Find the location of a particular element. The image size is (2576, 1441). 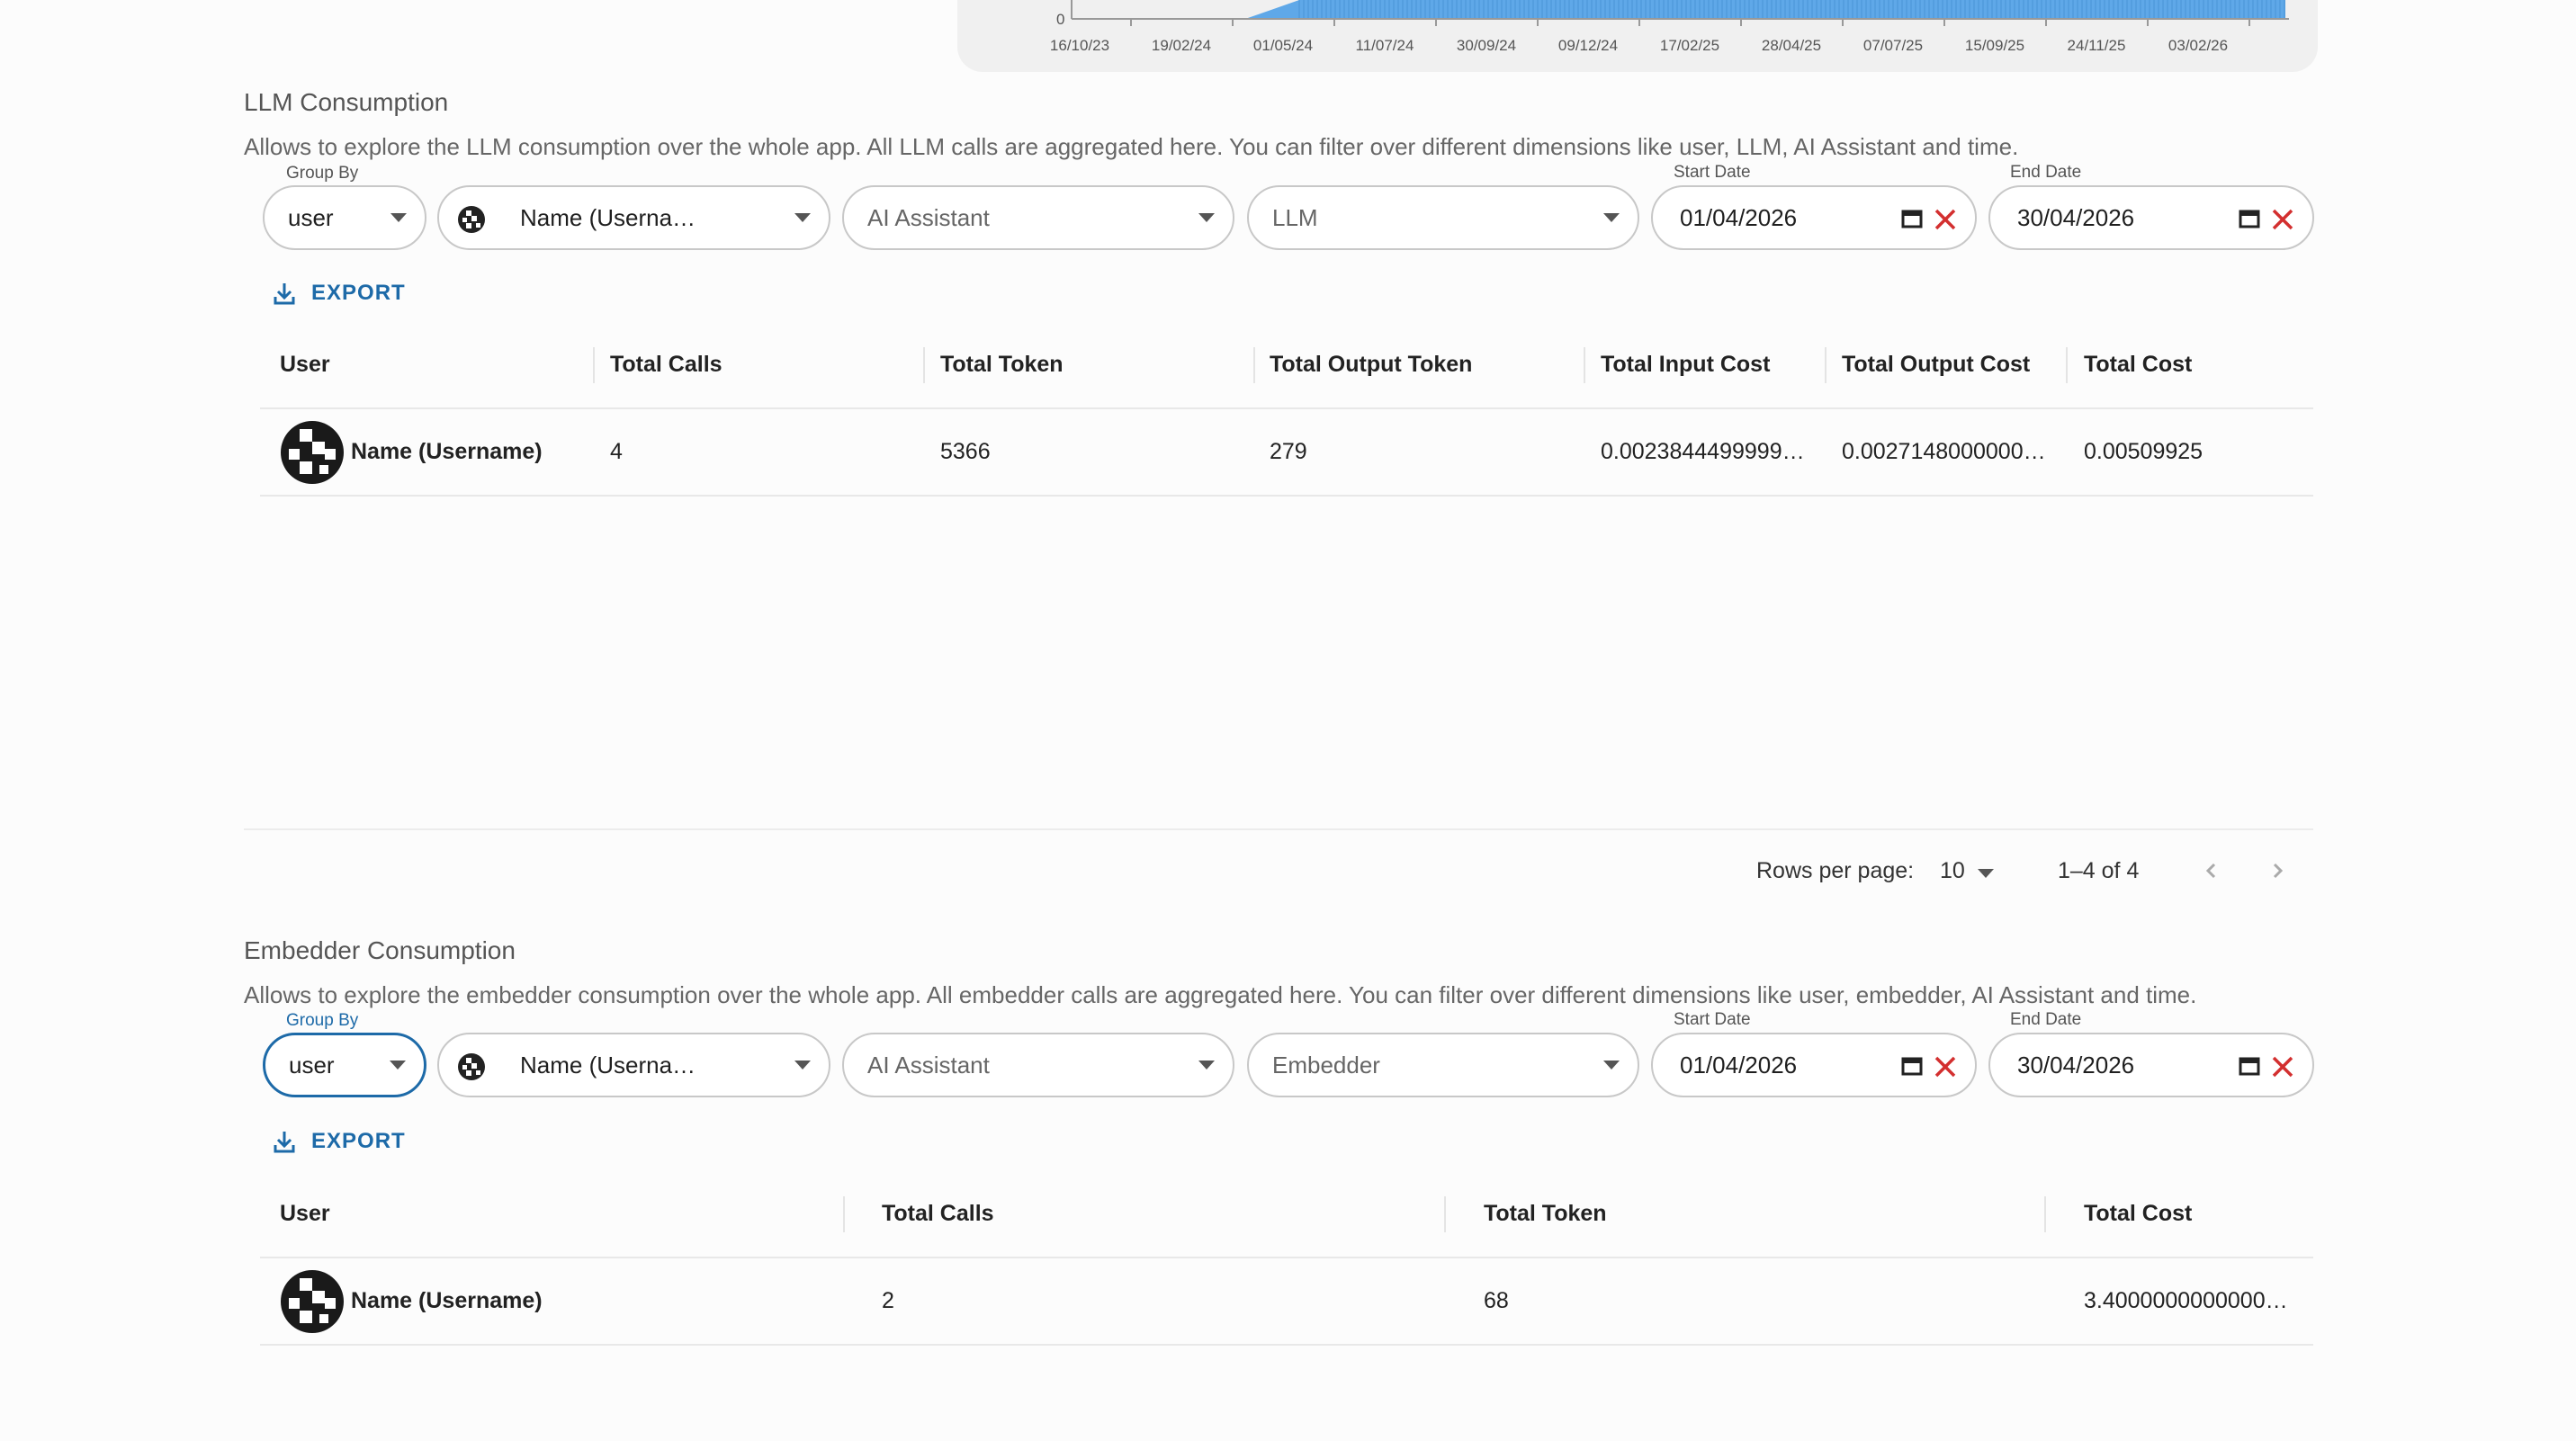

pagination-range: 1–4 of 4 is located at coordinates (2099, 870).